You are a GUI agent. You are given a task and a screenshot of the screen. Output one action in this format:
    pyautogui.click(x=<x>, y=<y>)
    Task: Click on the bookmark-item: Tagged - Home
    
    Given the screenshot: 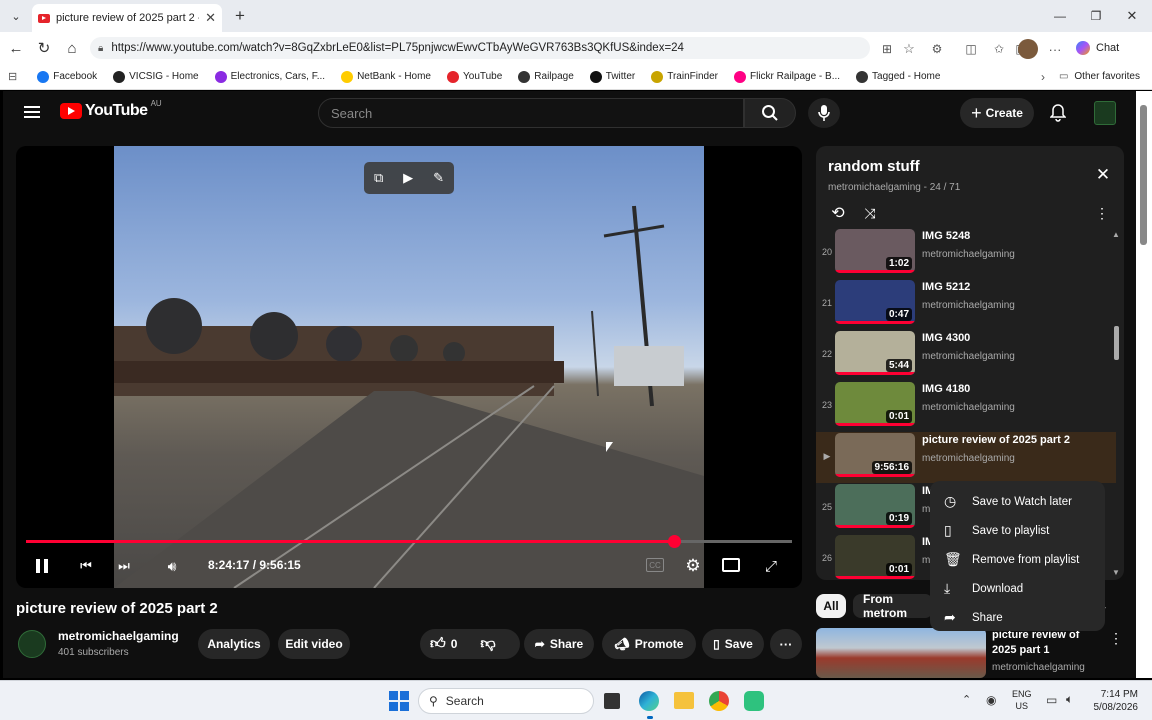 What is the action you would take?
    pyautogui.click(x=898, y=76)
    